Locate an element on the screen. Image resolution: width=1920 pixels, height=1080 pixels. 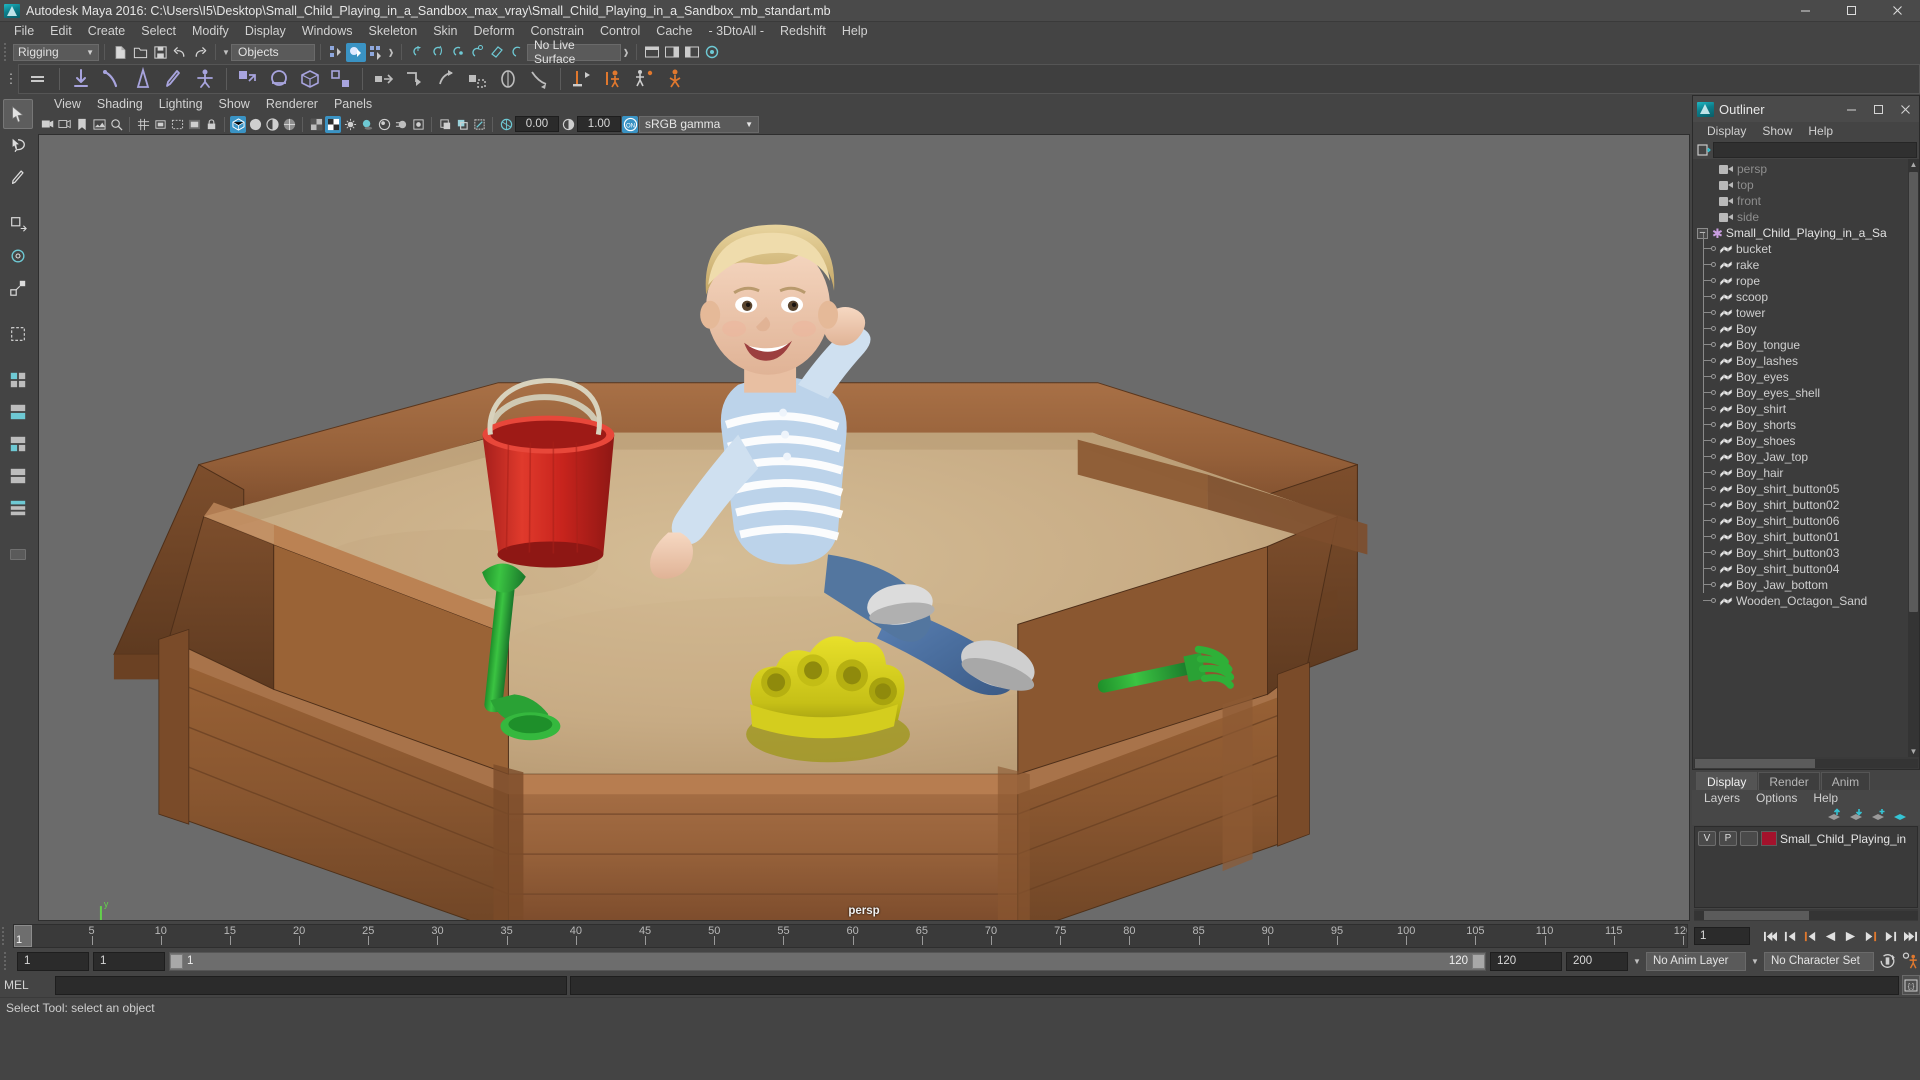
layout-two-pane-button is located at coordinates (18, 444).